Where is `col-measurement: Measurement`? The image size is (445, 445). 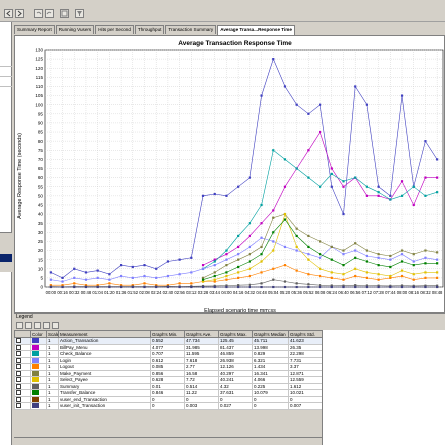 col-measurement: Measurement is located at coordinates (104, 334).